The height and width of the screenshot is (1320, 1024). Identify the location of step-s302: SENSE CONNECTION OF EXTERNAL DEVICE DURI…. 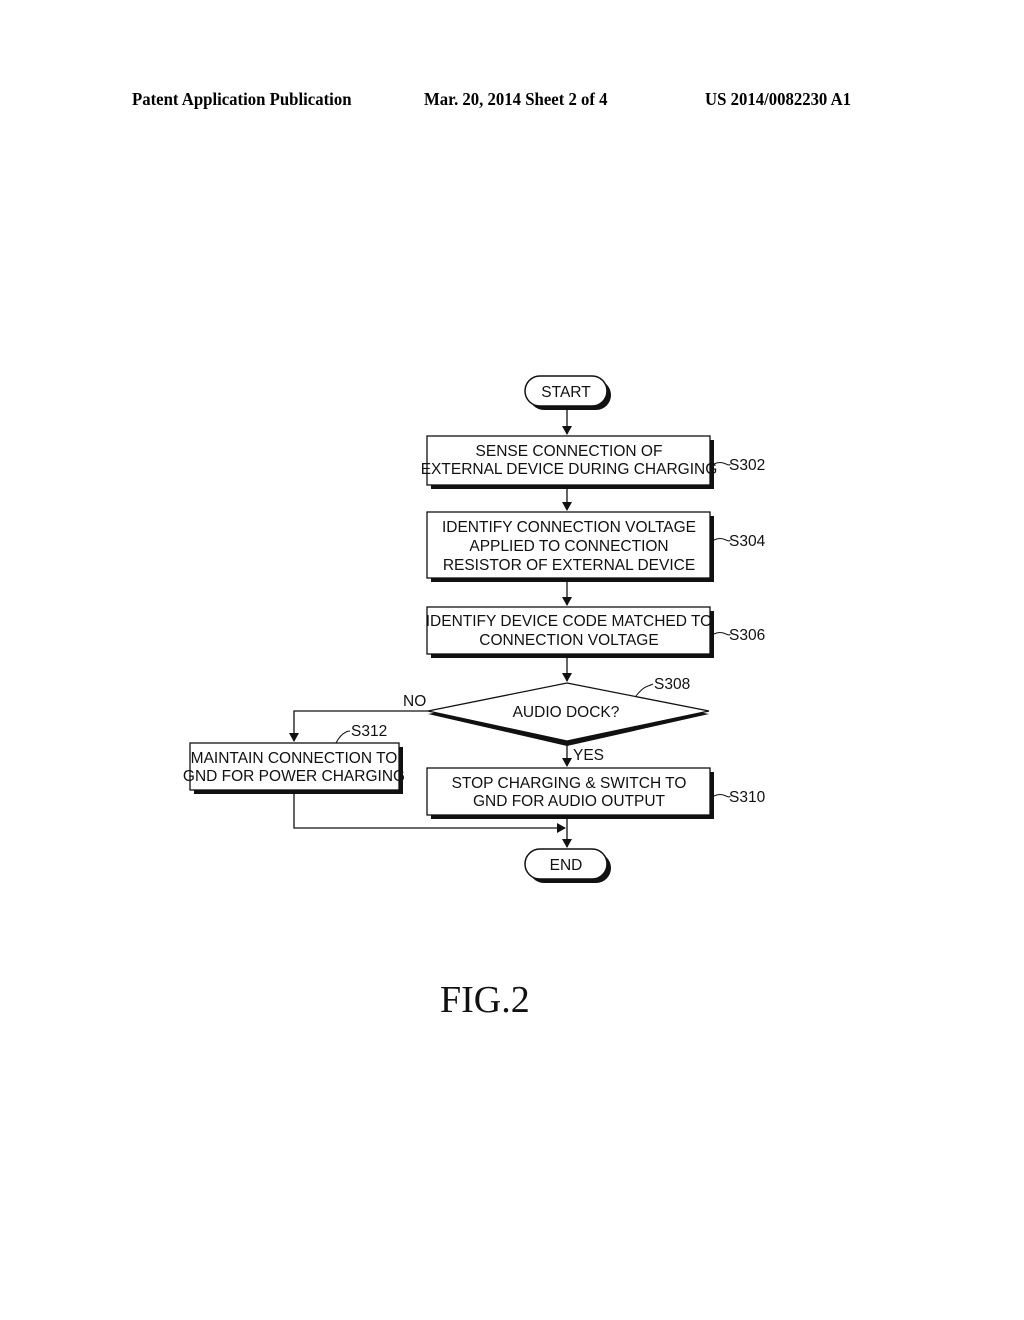
(593, 462).